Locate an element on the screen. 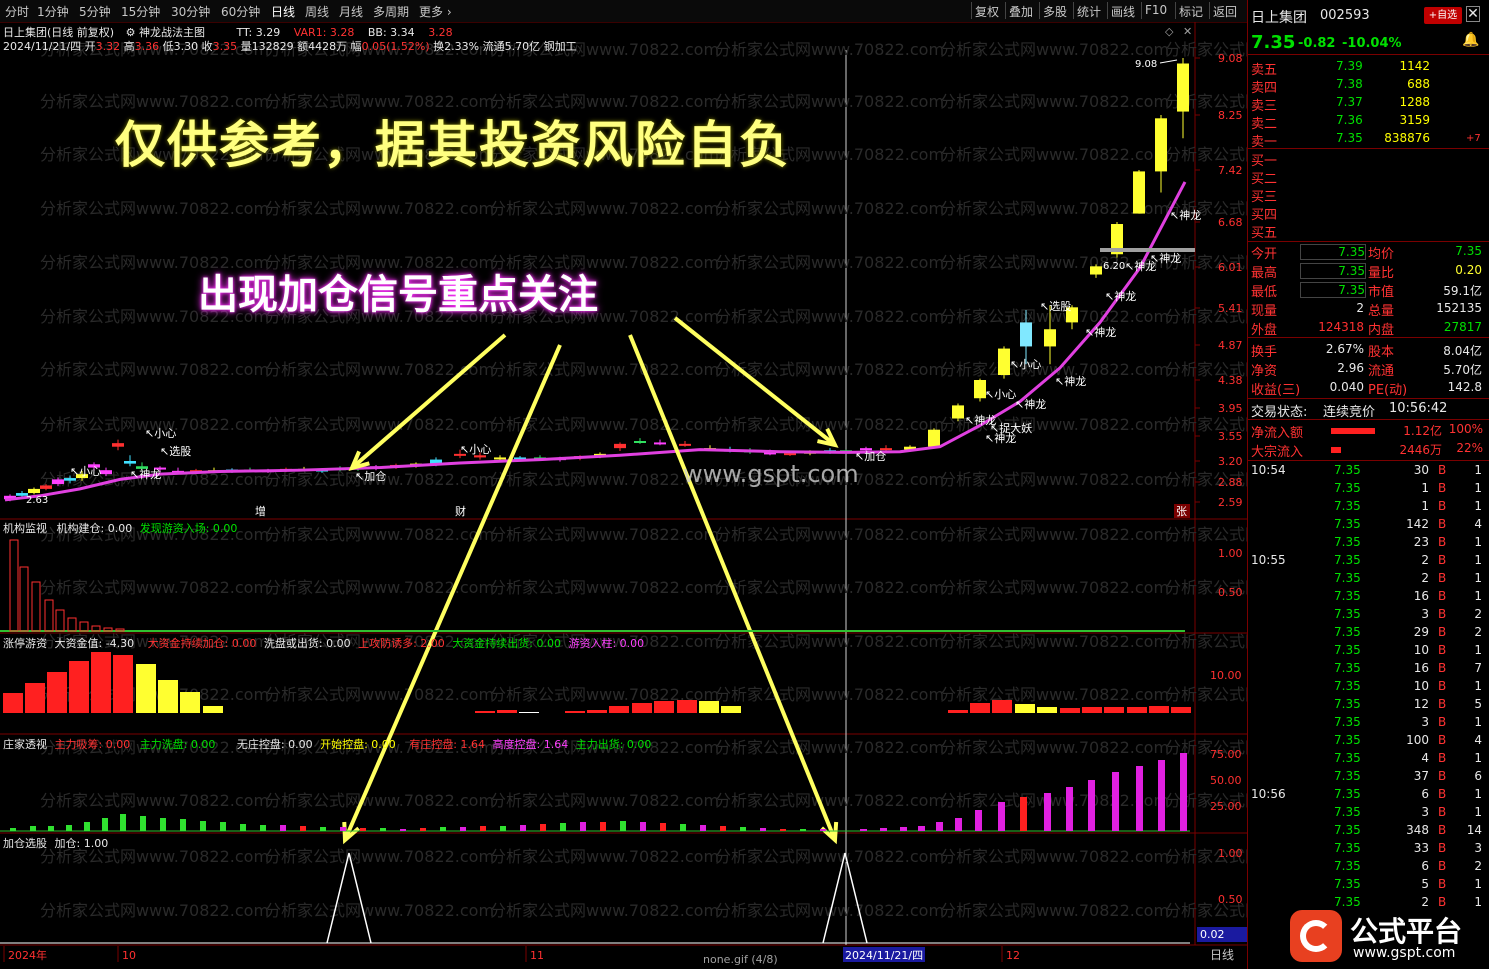  tick-volume: 4 is located at coordinates (1425, 758).